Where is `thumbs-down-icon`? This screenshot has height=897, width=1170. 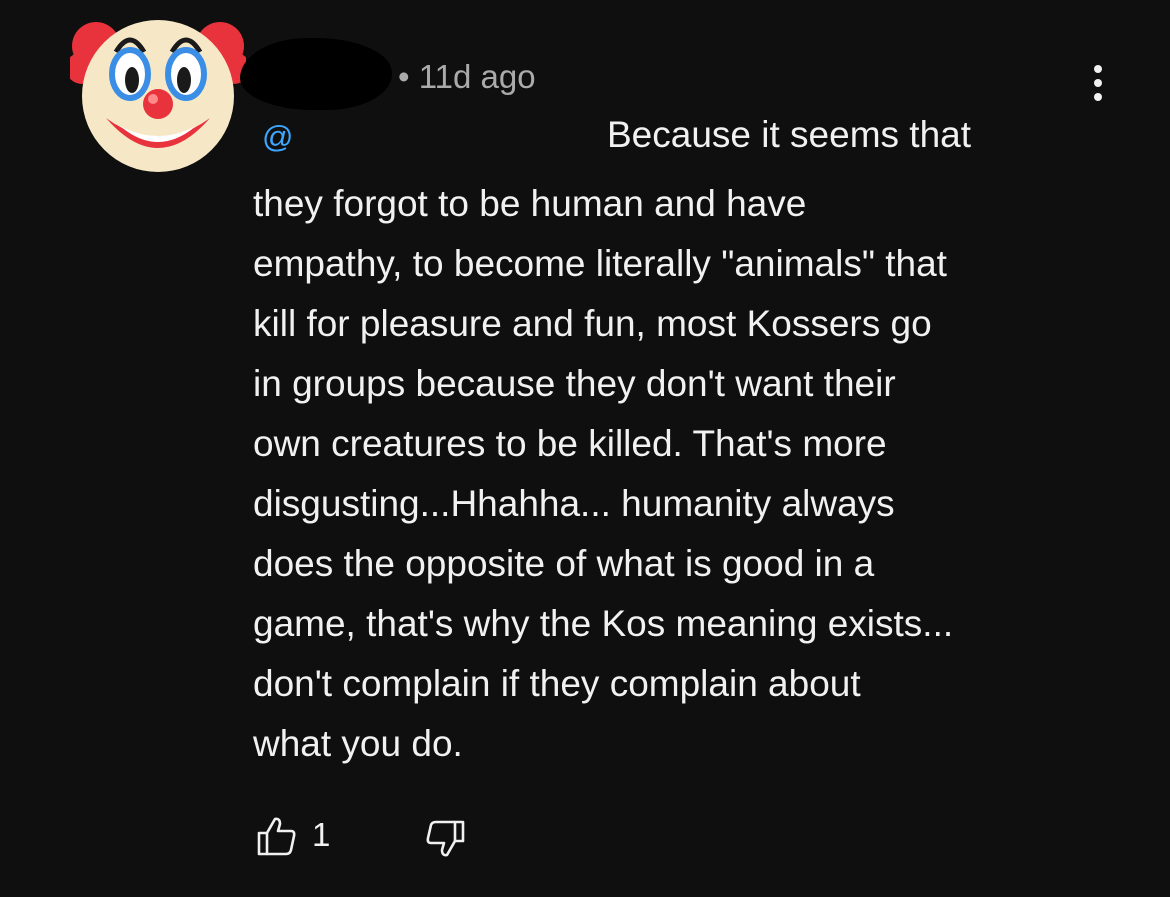 thumbs-down-icon is located at coordinates (445, 838).